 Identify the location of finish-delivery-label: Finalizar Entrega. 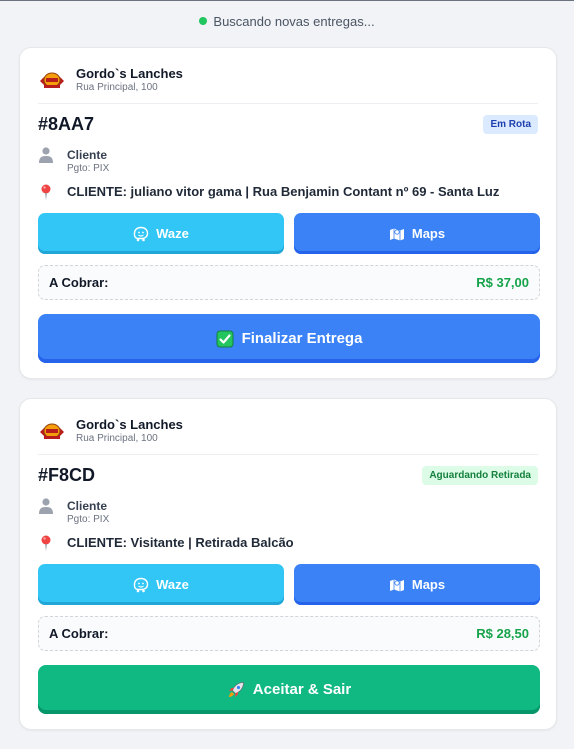
(302, 338).